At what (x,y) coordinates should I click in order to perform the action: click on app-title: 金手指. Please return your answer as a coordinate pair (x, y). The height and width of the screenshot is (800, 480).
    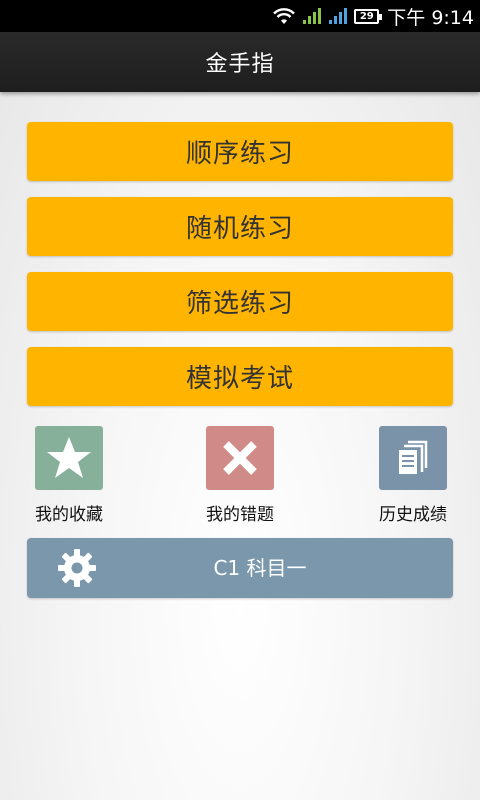
    Looking at the image, I should click on (240, 64).